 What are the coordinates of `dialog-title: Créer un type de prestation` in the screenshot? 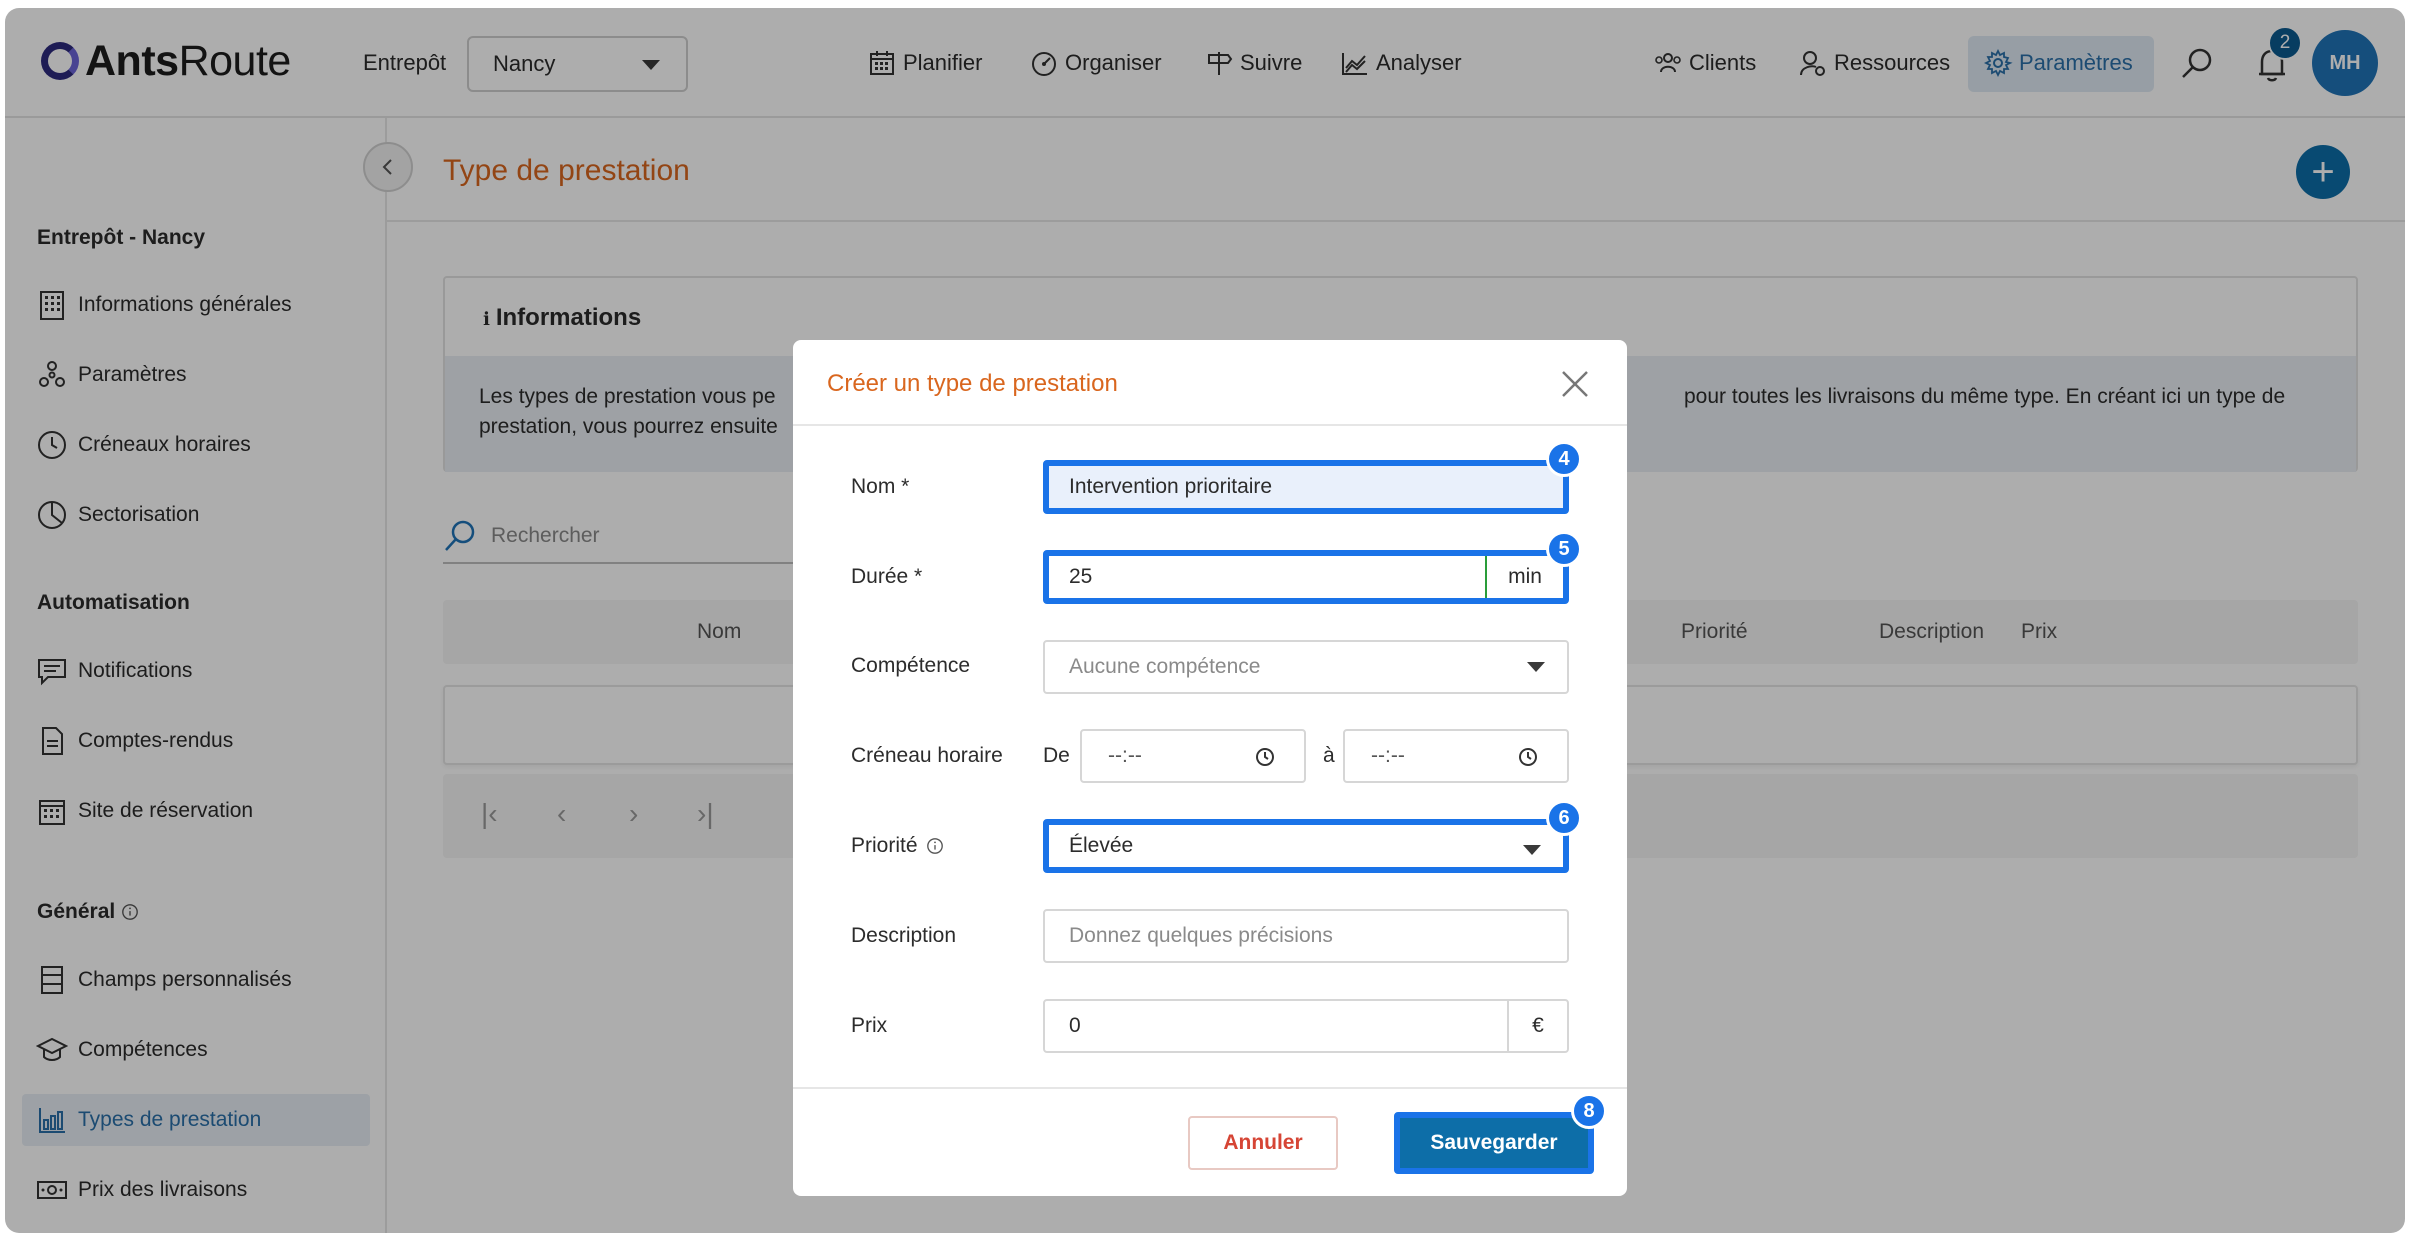 It's located at (972, 383).